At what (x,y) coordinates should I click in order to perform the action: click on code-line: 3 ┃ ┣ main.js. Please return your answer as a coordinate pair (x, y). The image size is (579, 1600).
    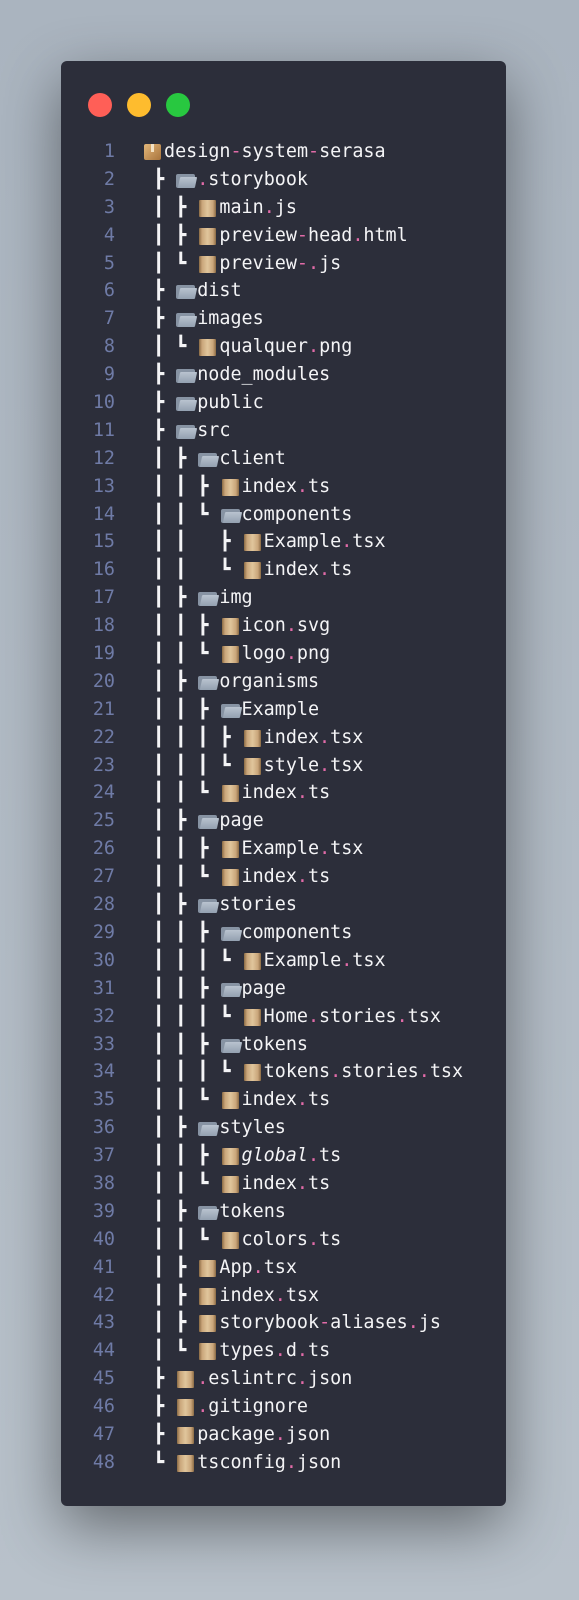
    Looking at the image, I should click on (283, 208).